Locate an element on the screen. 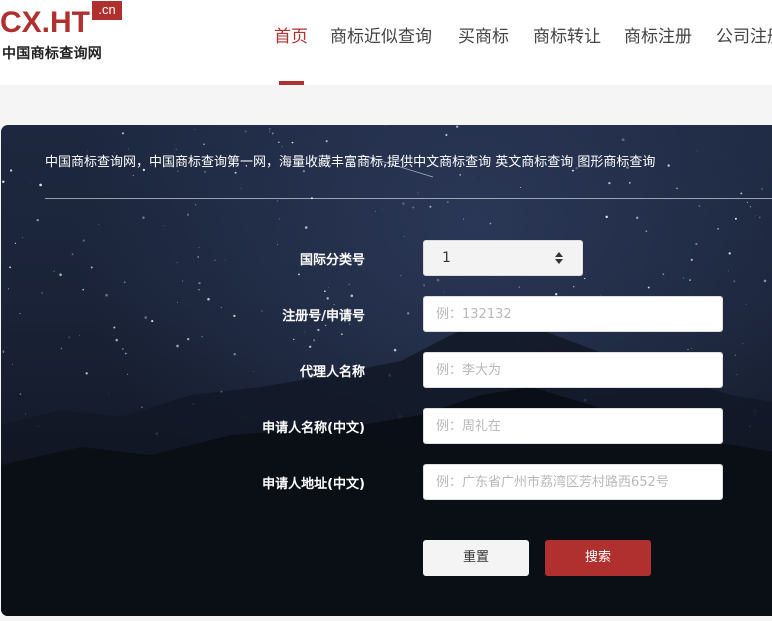  nav-item-home: 首页 is located at coordinates (291, 34).